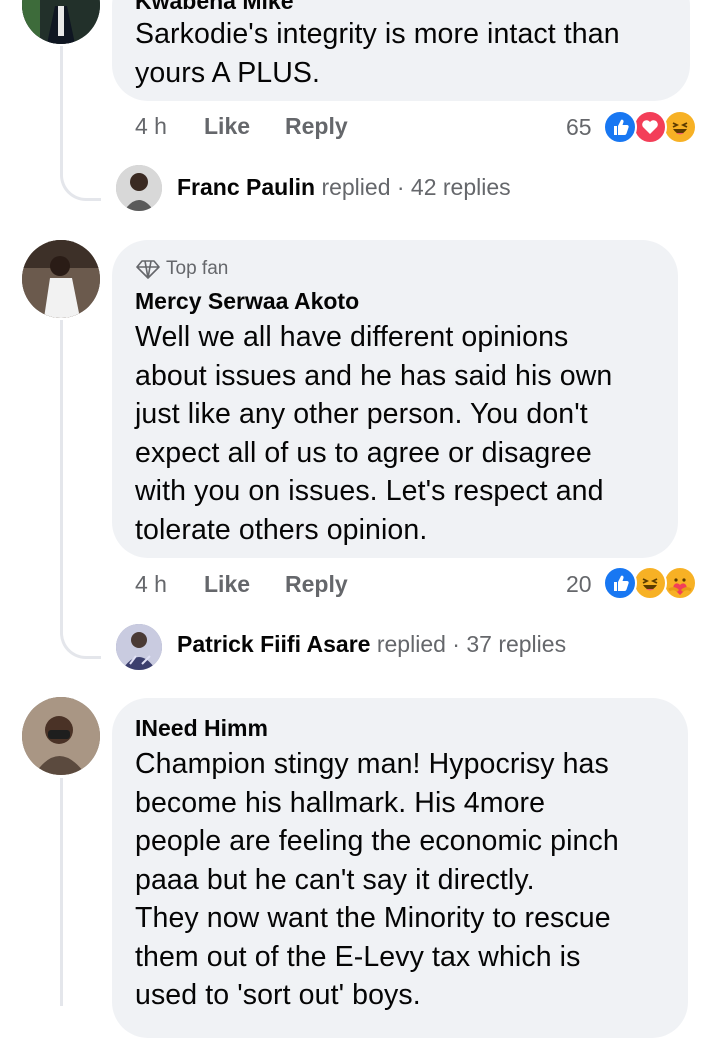  I want to click on reply-author: Patrick Fiifi Asare, so click(273, 644).